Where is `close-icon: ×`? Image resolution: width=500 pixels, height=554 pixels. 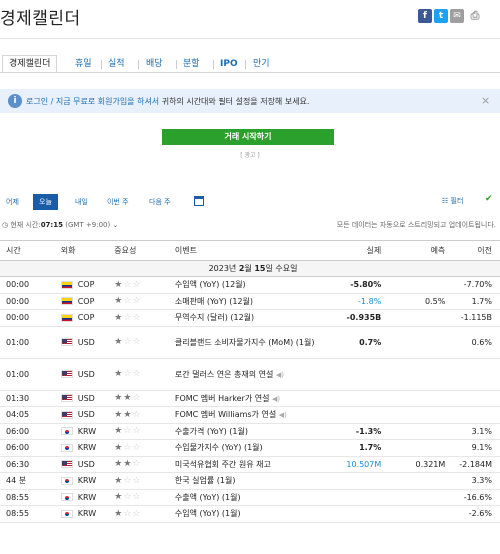
close-icon: × is located at coordinates (485, 100).